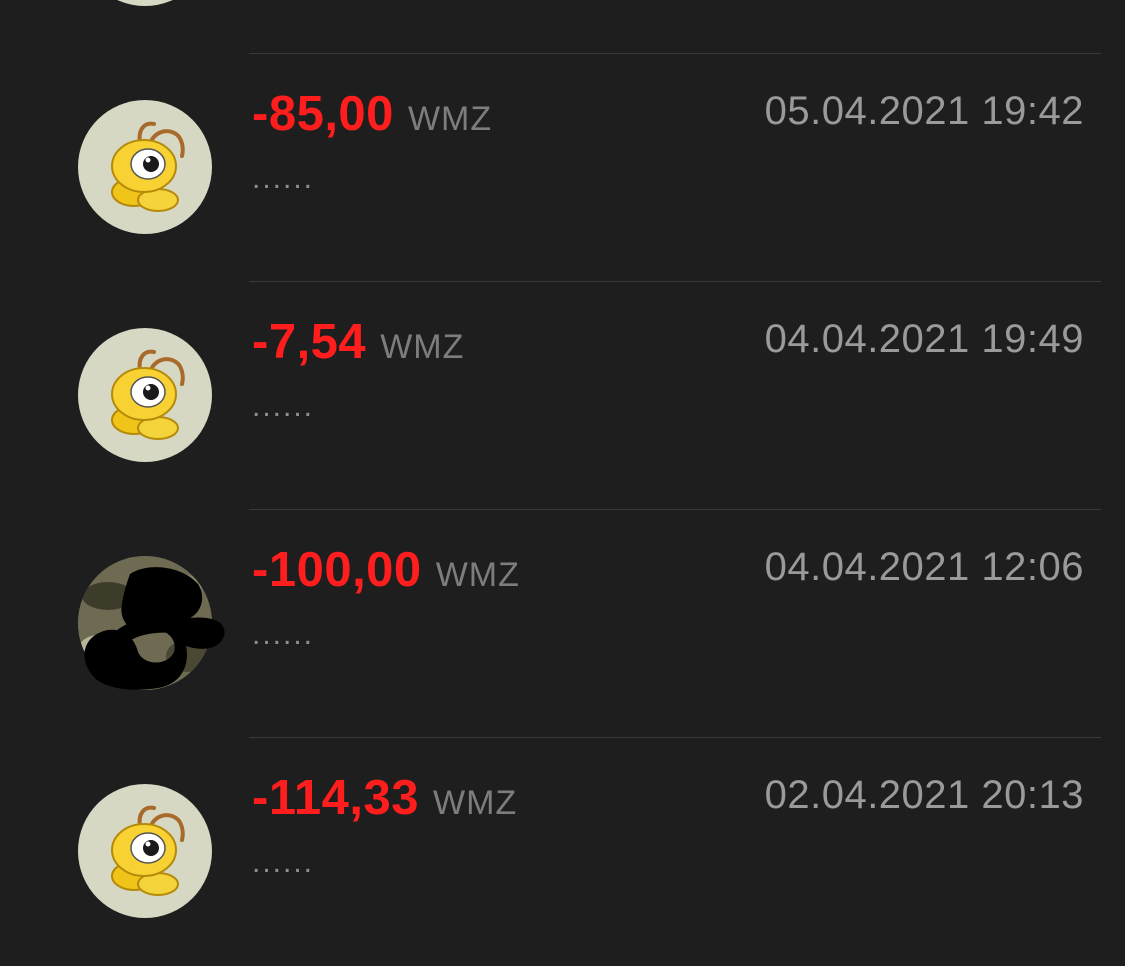  What do you see at coordinates (337, 570) in the screenshot?
I see `amount: -100,00` at bounding box center [337, 570].